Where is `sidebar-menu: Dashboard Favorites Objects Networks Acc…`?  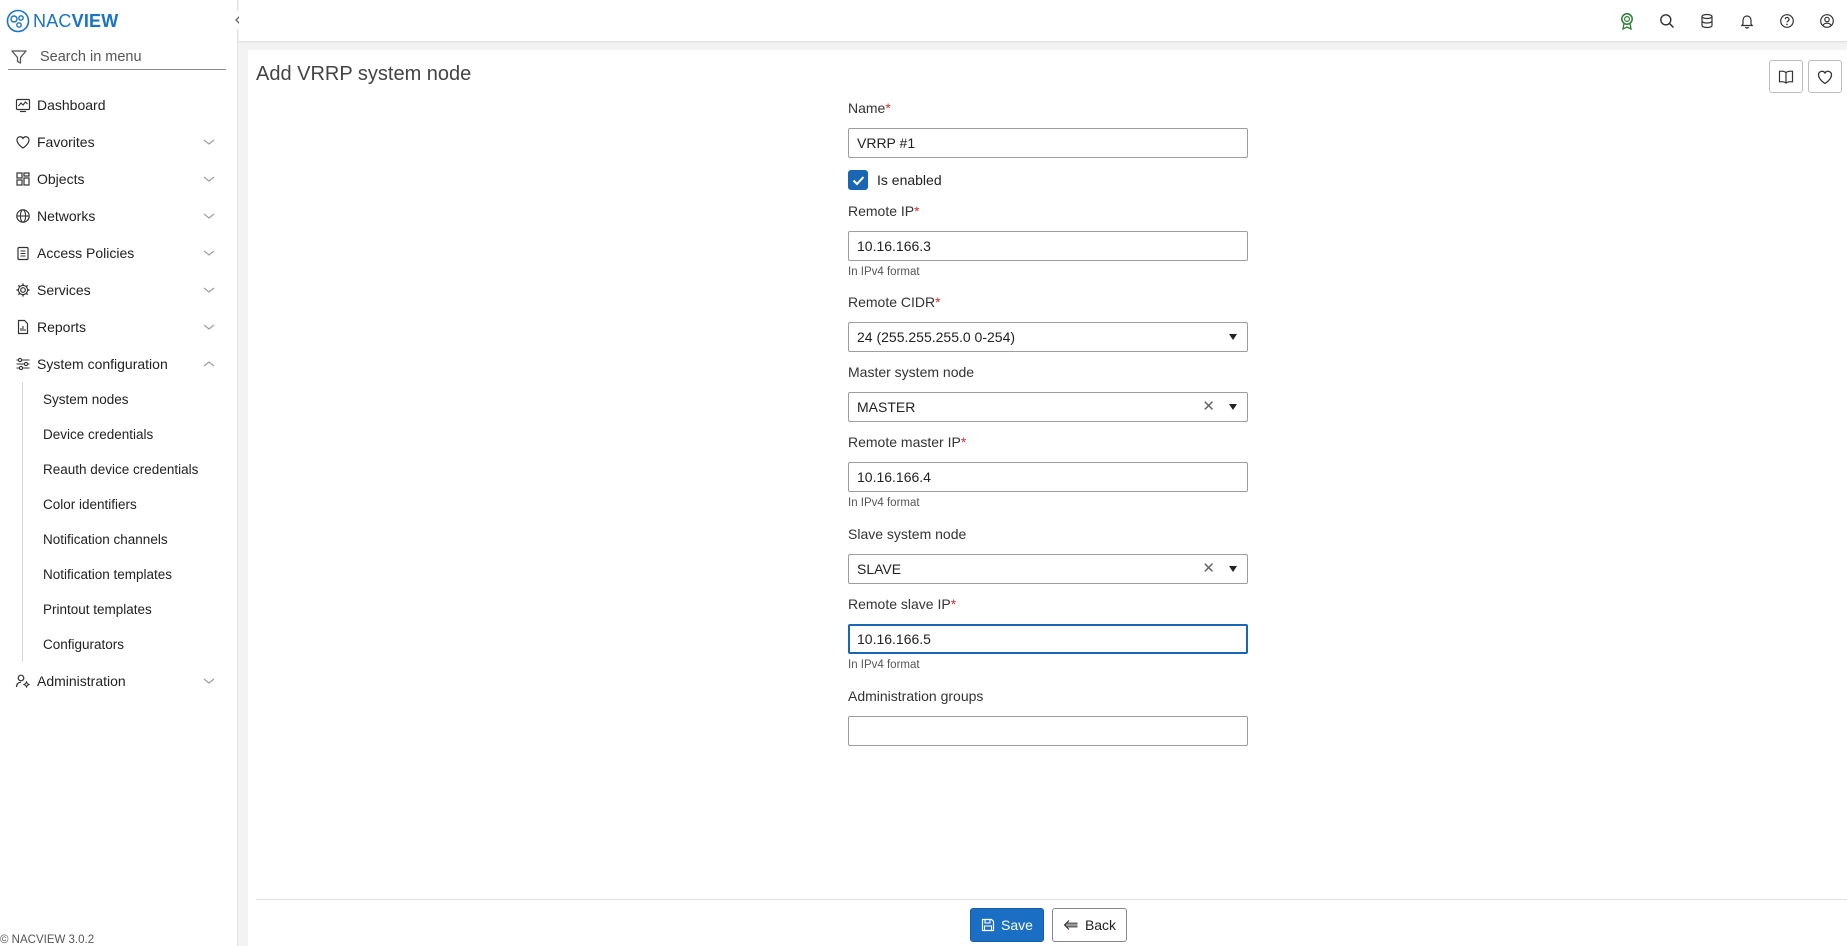
sidebar-menu: Dashboard Favorites Objects Networks Acc… is located at coordinates (119, 392).